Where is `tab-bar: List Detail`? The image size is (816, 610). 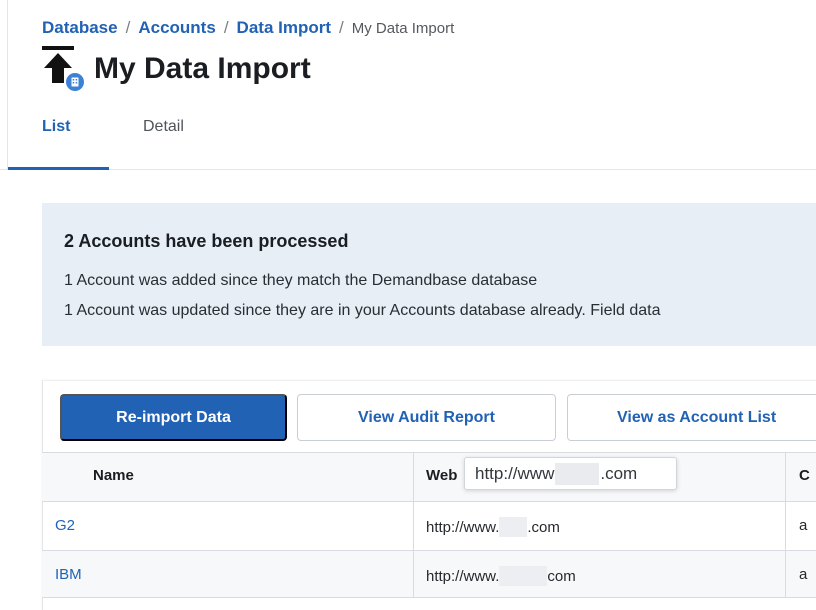 tab-bar: List Detail is located at coordinates (408, 140).